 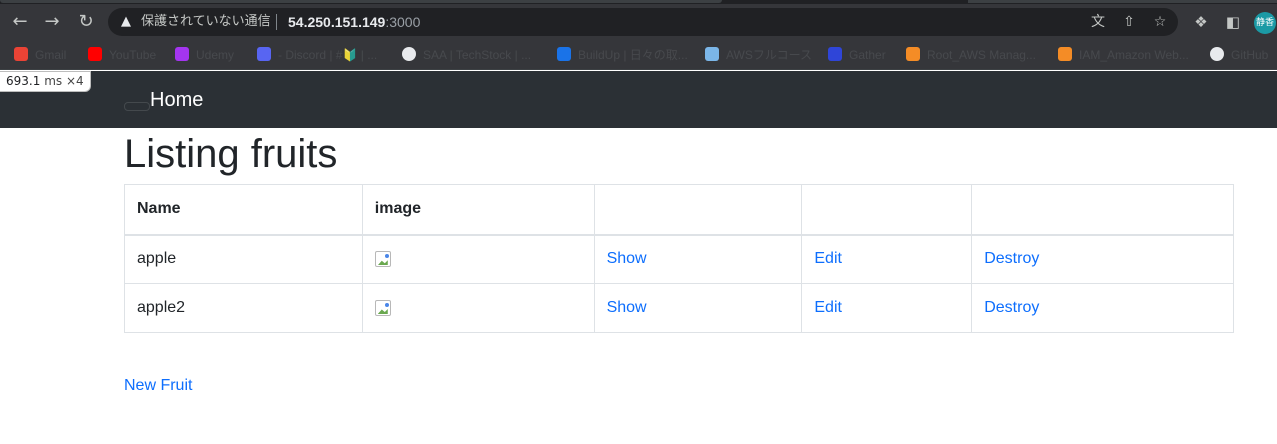 I want to click on column-header-image: image, so click(x=478, y=209).